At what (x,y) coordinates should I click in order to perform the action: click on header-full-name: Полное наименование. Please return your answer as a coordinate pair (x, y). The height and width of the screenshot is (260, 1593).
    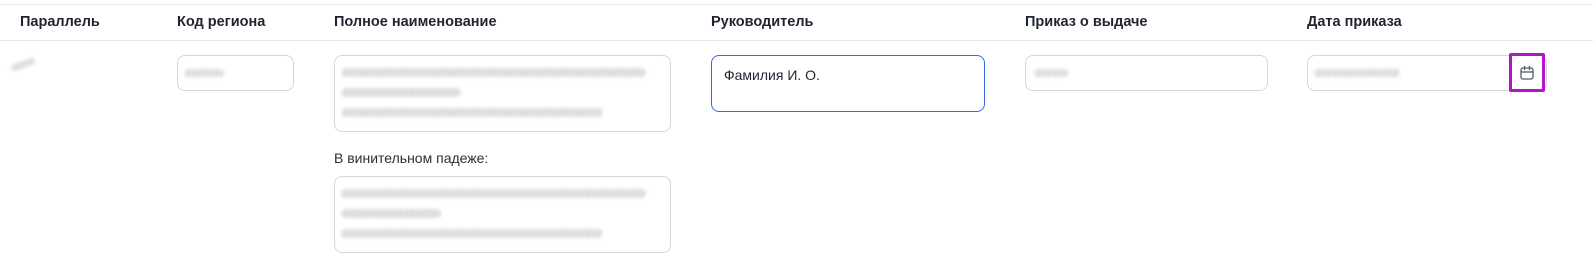
    Looking at the image, I should click on (415, 22).